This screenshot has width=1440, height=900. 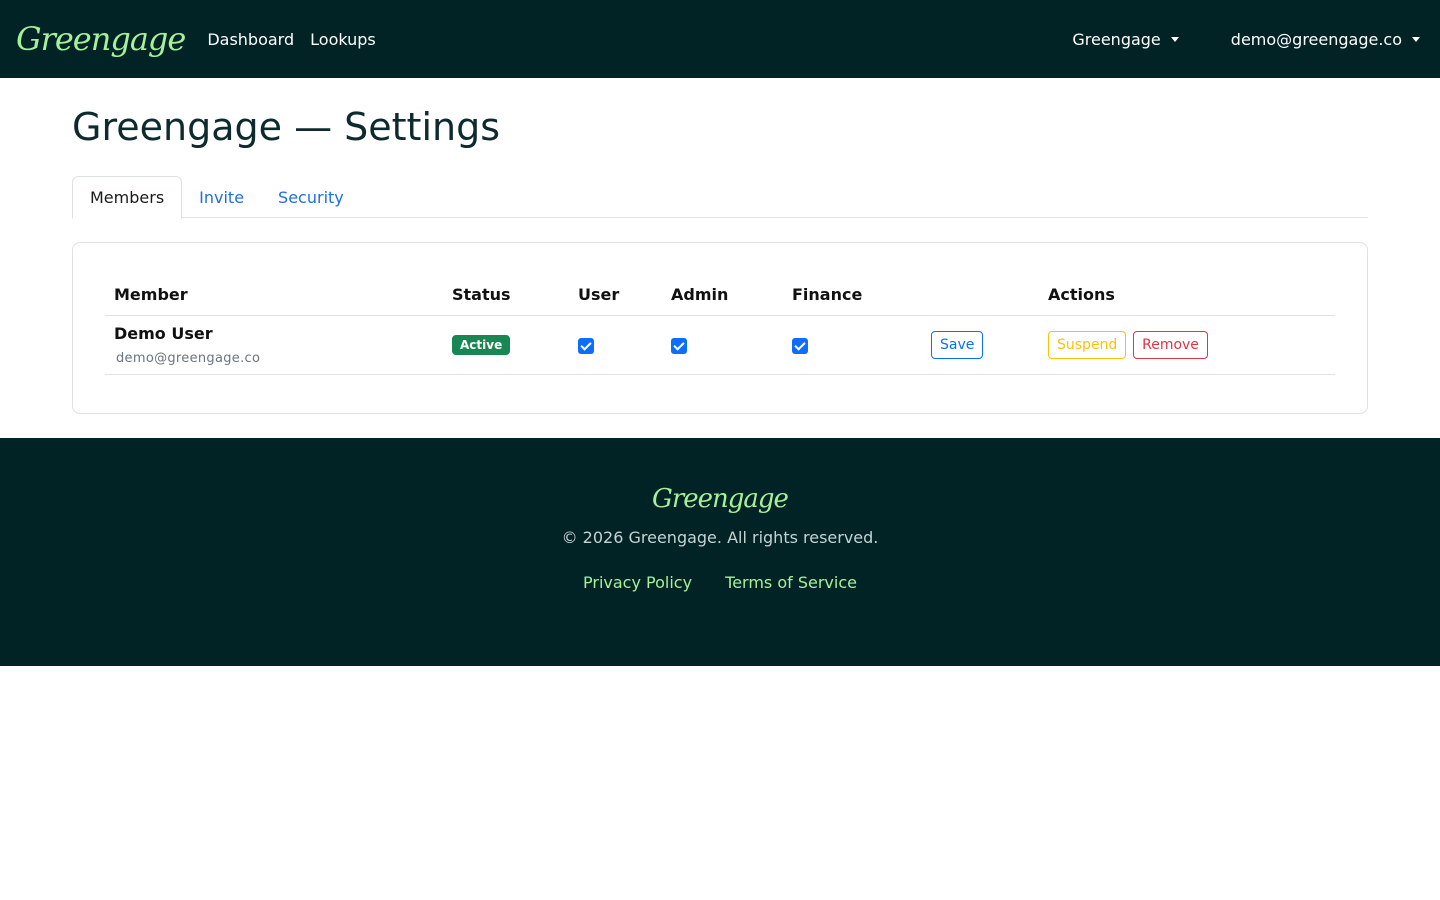 What do you see at coordinates (286, 127) in the screenshot?
I see `page-title: Greengage — Settings` at bounding box center [286, 127].